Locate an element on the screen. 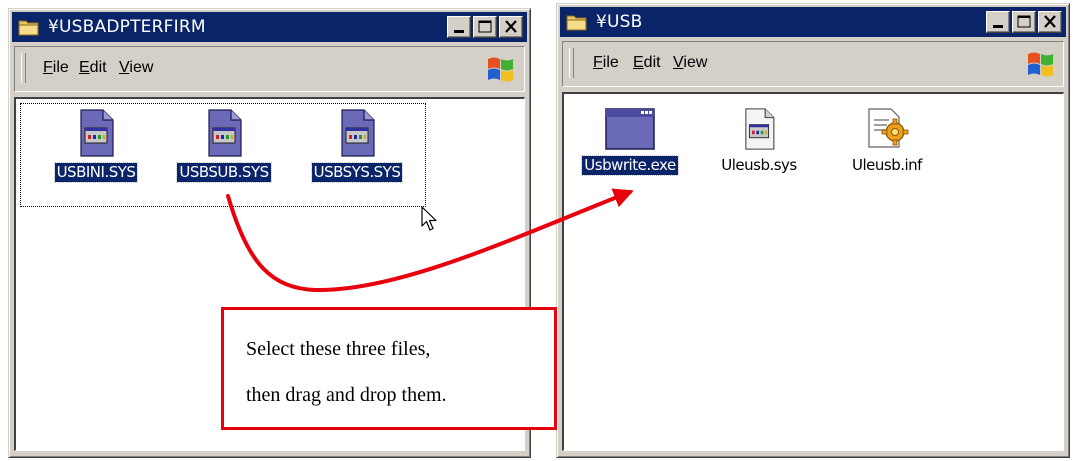  window-title: ¥USBADPTERFIRM is located at coordinates (127, 27).